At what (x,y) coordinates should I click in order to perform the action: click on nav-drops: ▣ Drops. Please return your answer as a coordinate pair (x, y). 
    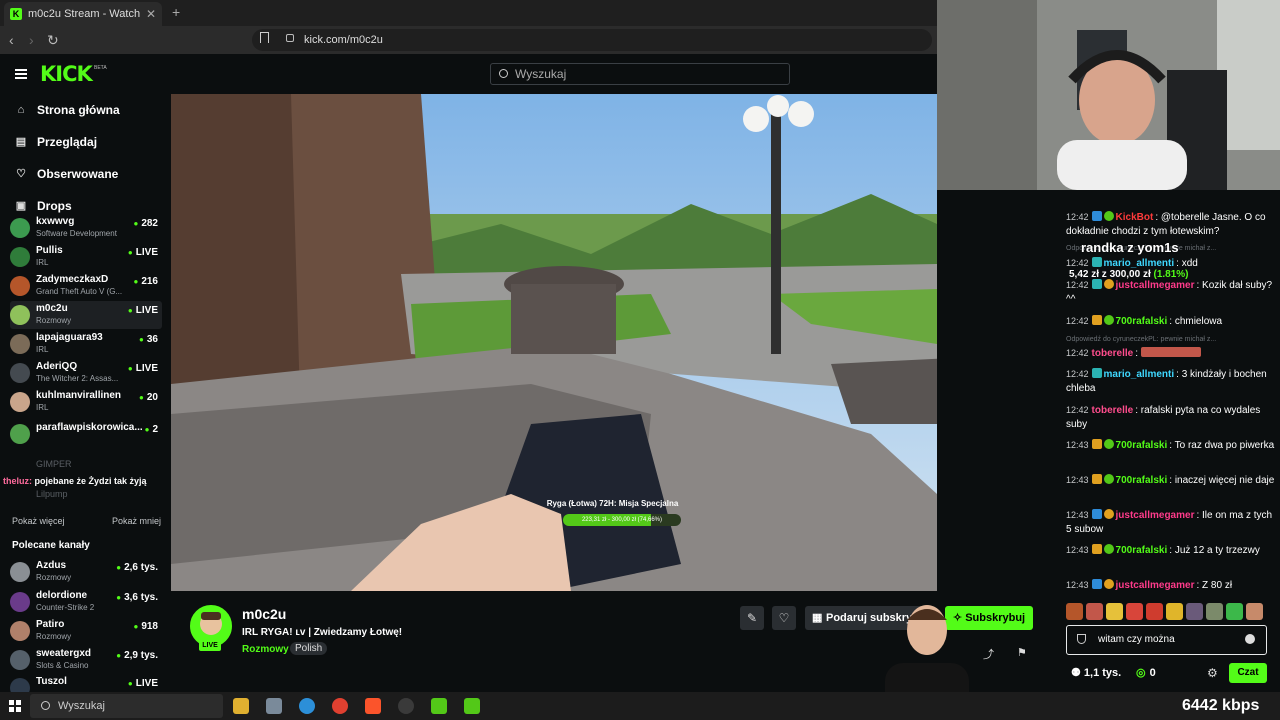
    Looking at the image, I should click on (43, 206).